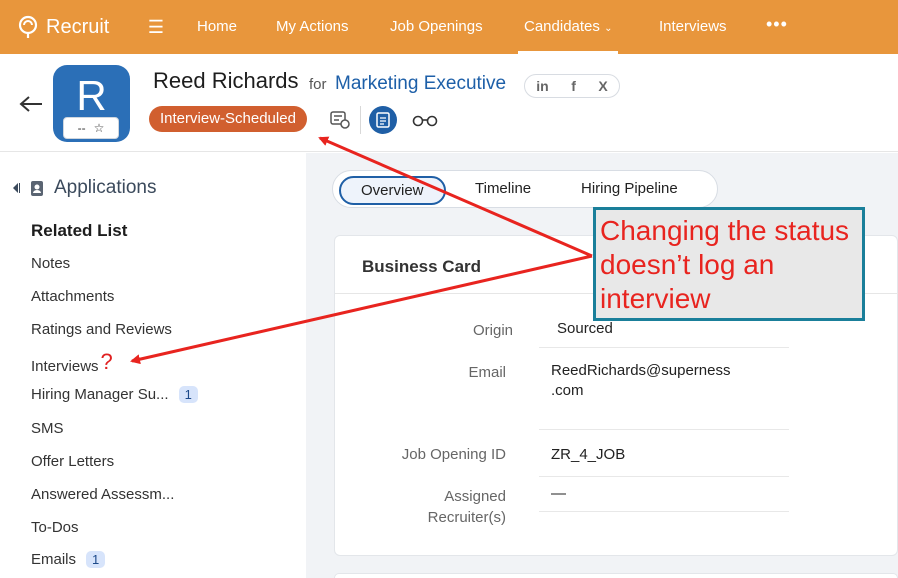  Describe the element at coordinates (360, 120) in the screenshot. I see `header-divider` at that location.